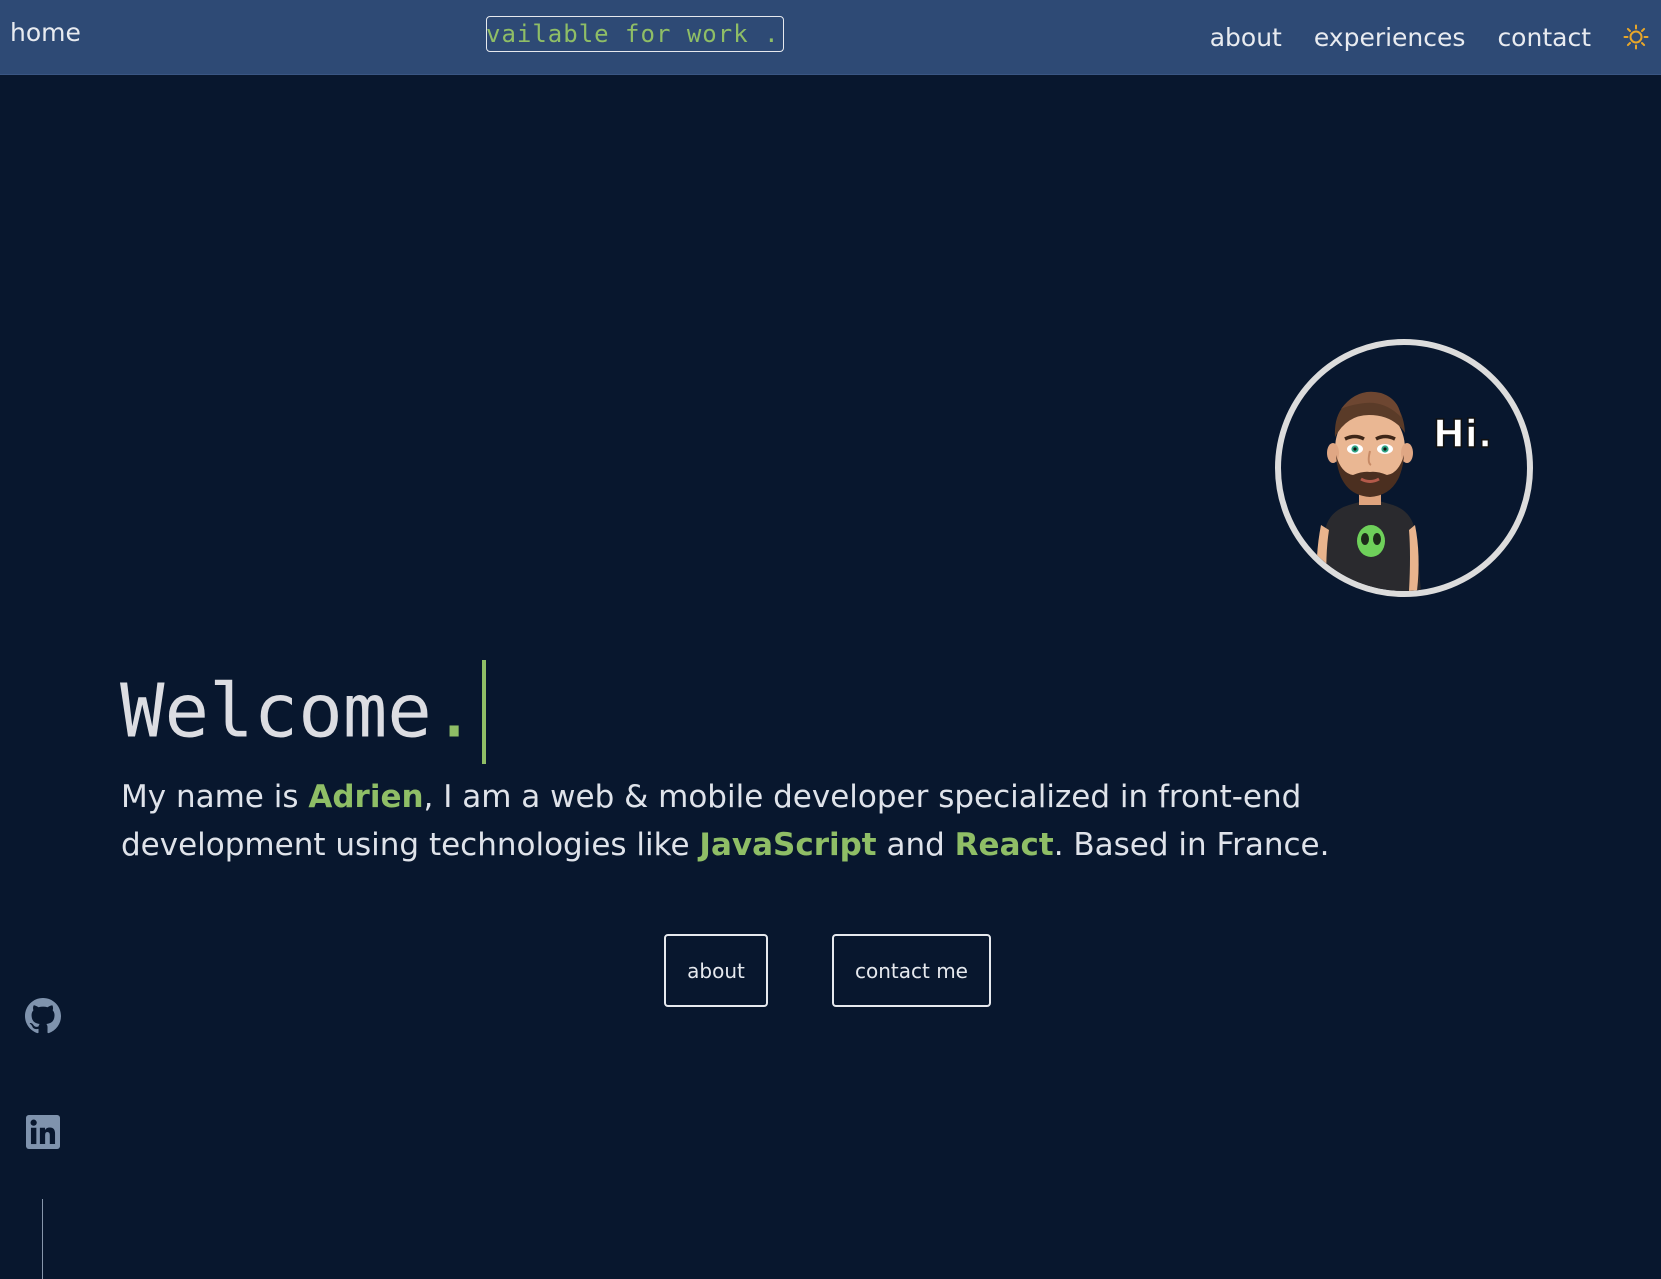 This screenshot has height=1279, width=1661. I want to click on linkedin-link, so click(43, 1132).